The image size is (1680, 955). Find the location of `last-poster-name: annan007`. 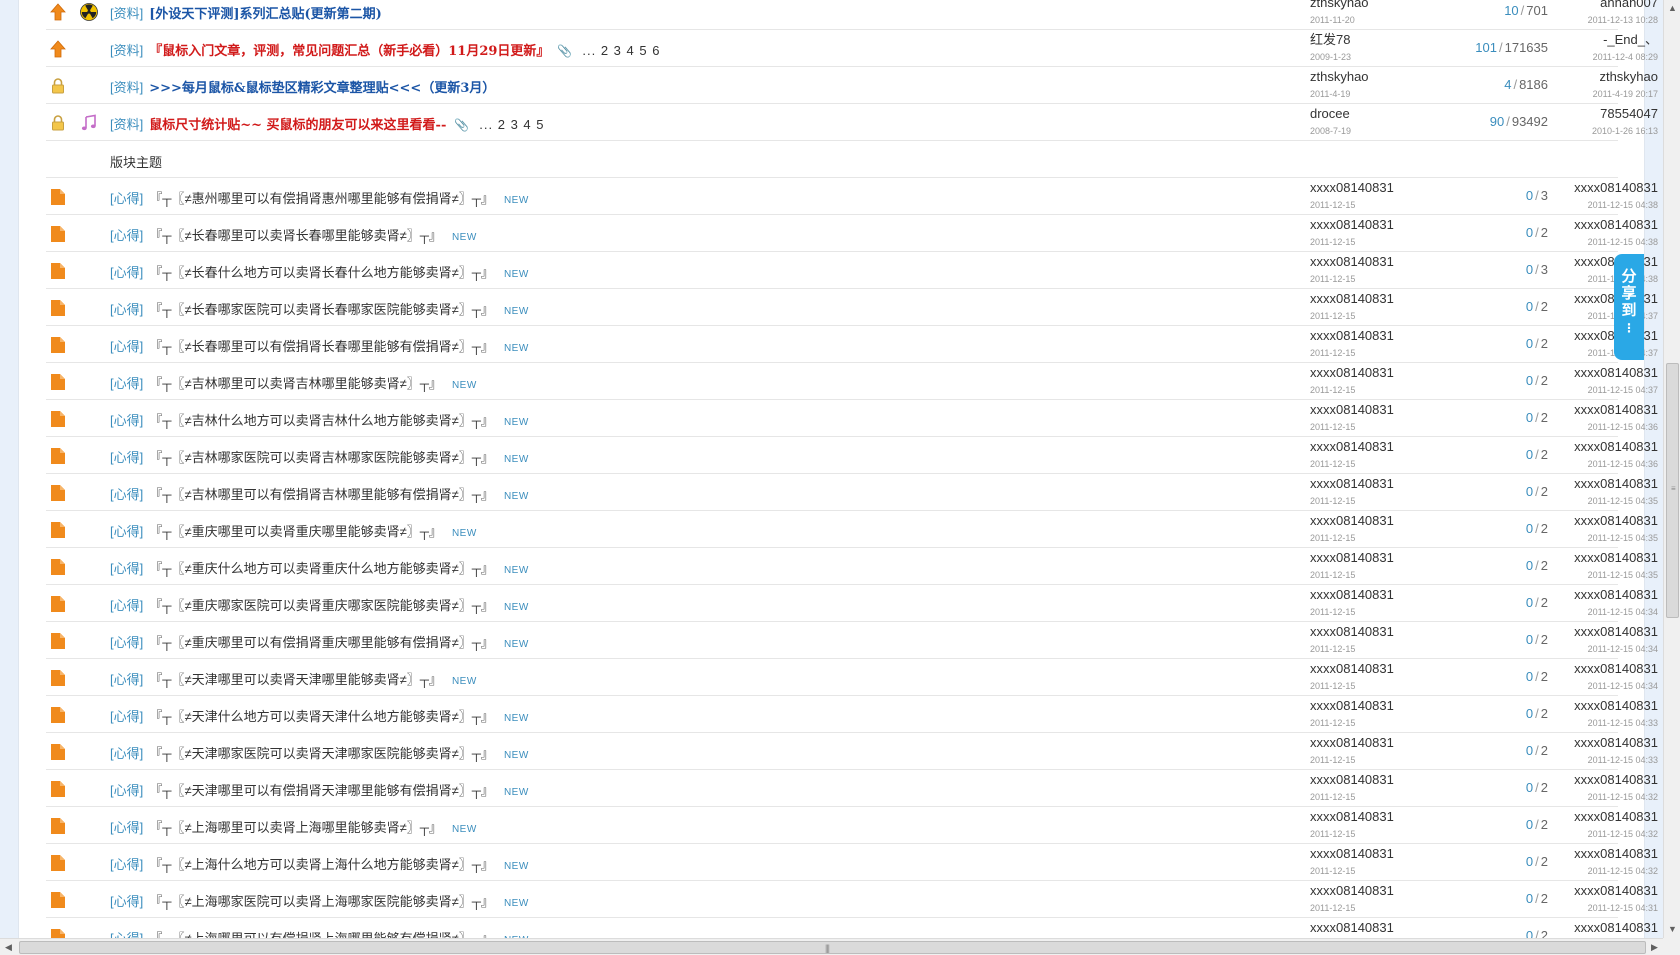

last-poster-name: annan007 is located at coordinates (1629, 5).